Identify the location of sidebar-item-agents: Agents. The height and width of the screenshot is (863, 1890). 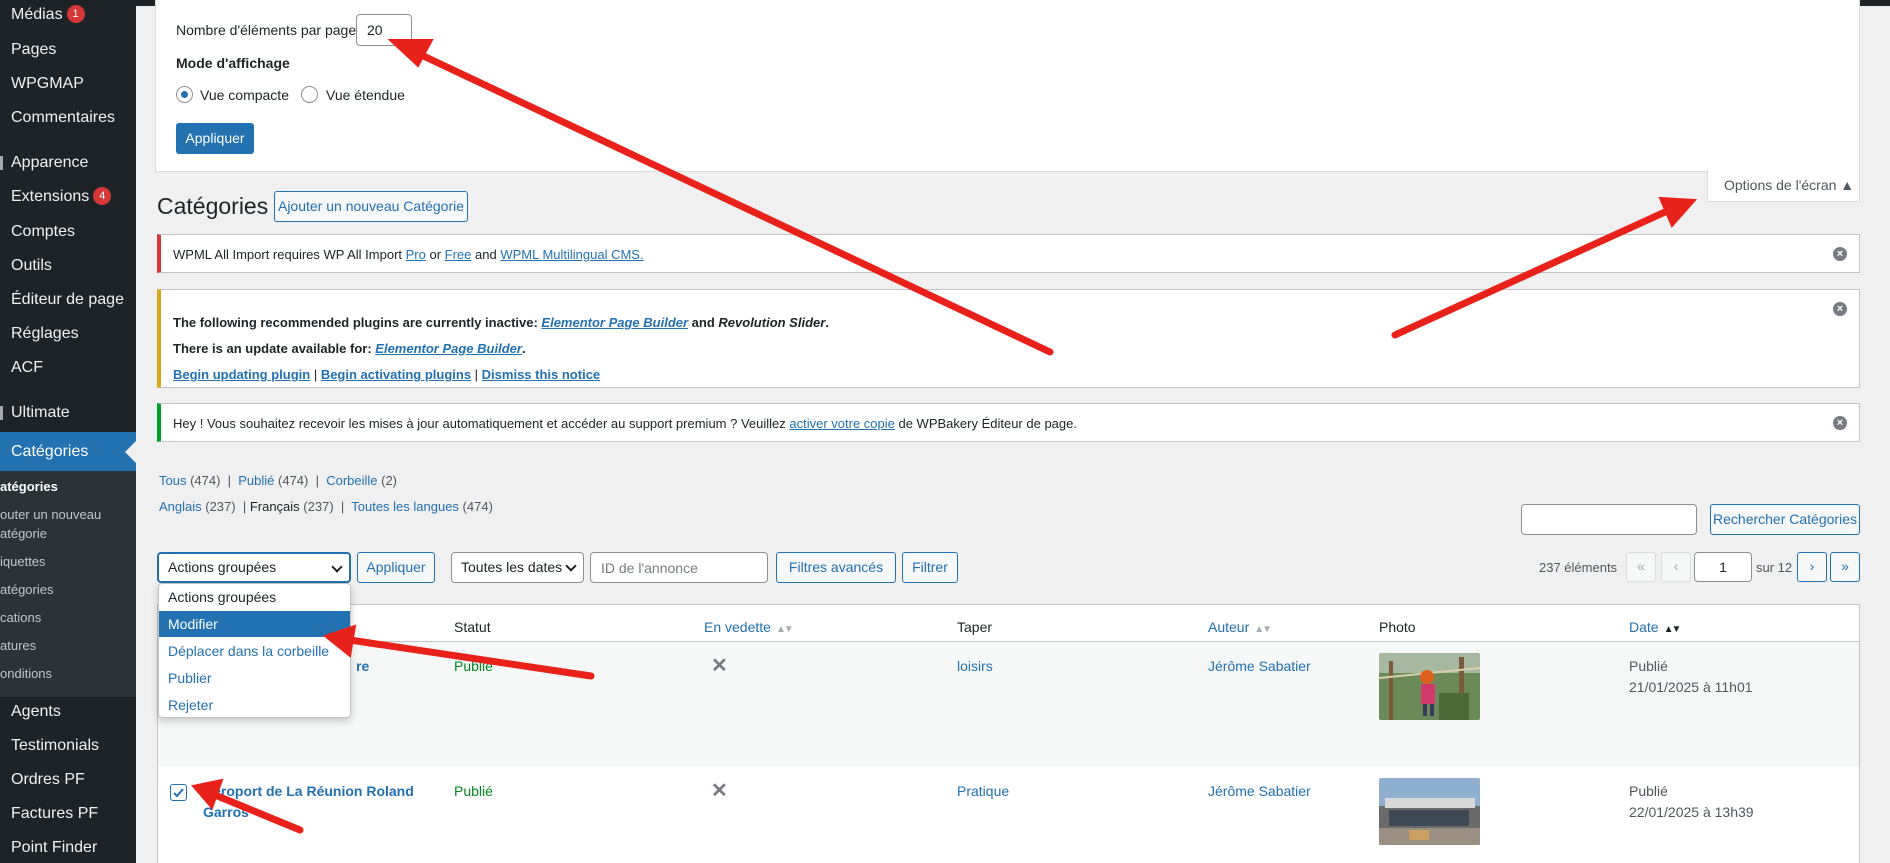
(68, 712).